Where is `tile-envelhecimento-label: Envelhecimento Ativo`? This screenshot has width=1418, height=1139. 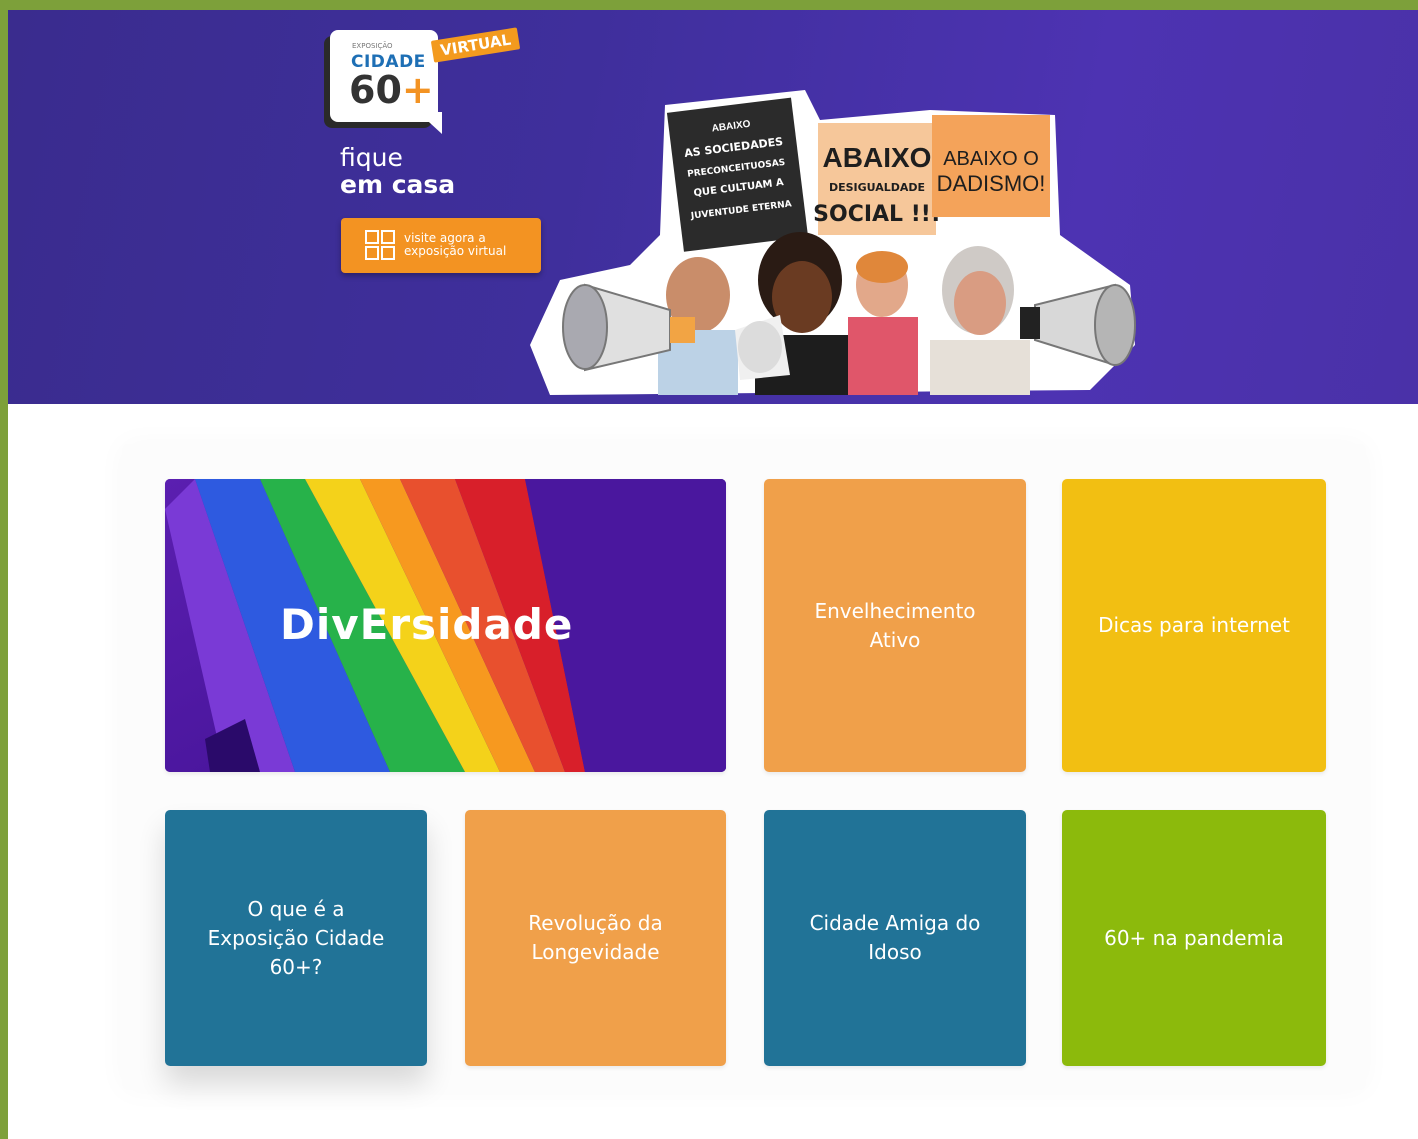
tile-envelhecimento-label: Envelhecimento Ativo is located at coordinates (895, 625).